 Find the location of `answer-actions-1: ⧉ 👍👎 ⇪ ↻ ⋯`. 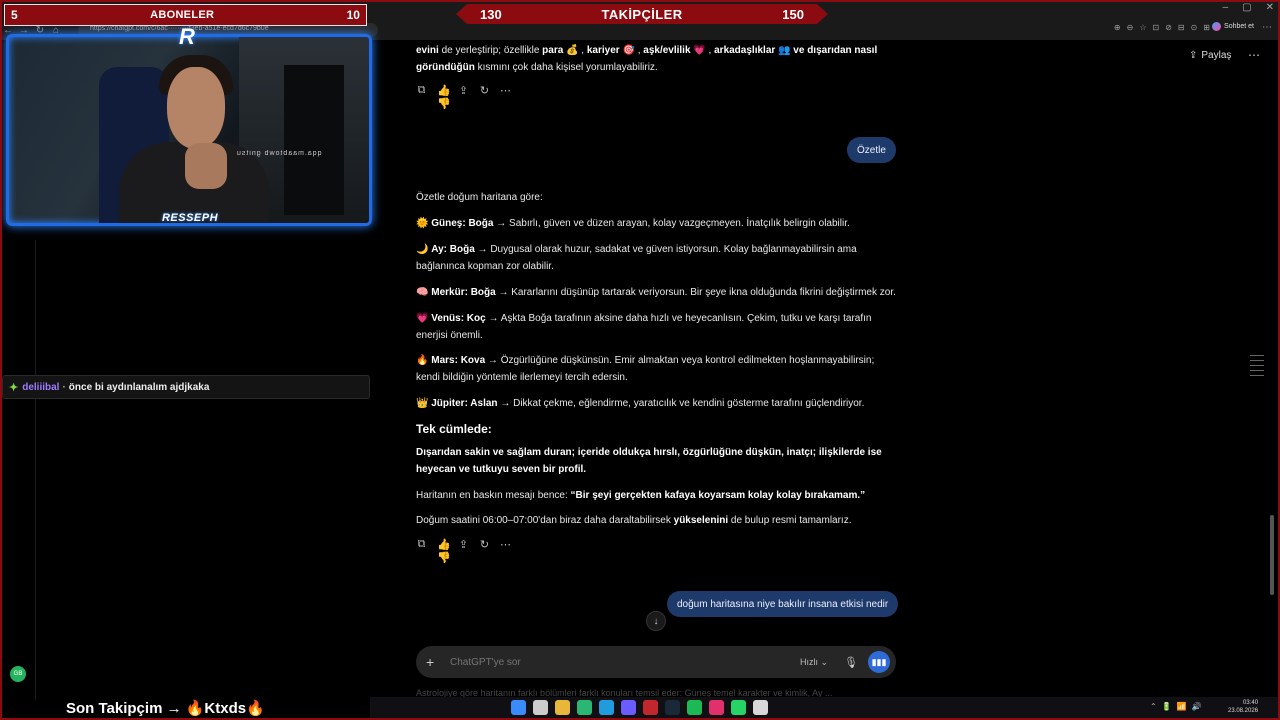

answer-actions-1: ⧉ 👍👎 ⇪ ↻ ⋯ is located at coordinates (463, 97).